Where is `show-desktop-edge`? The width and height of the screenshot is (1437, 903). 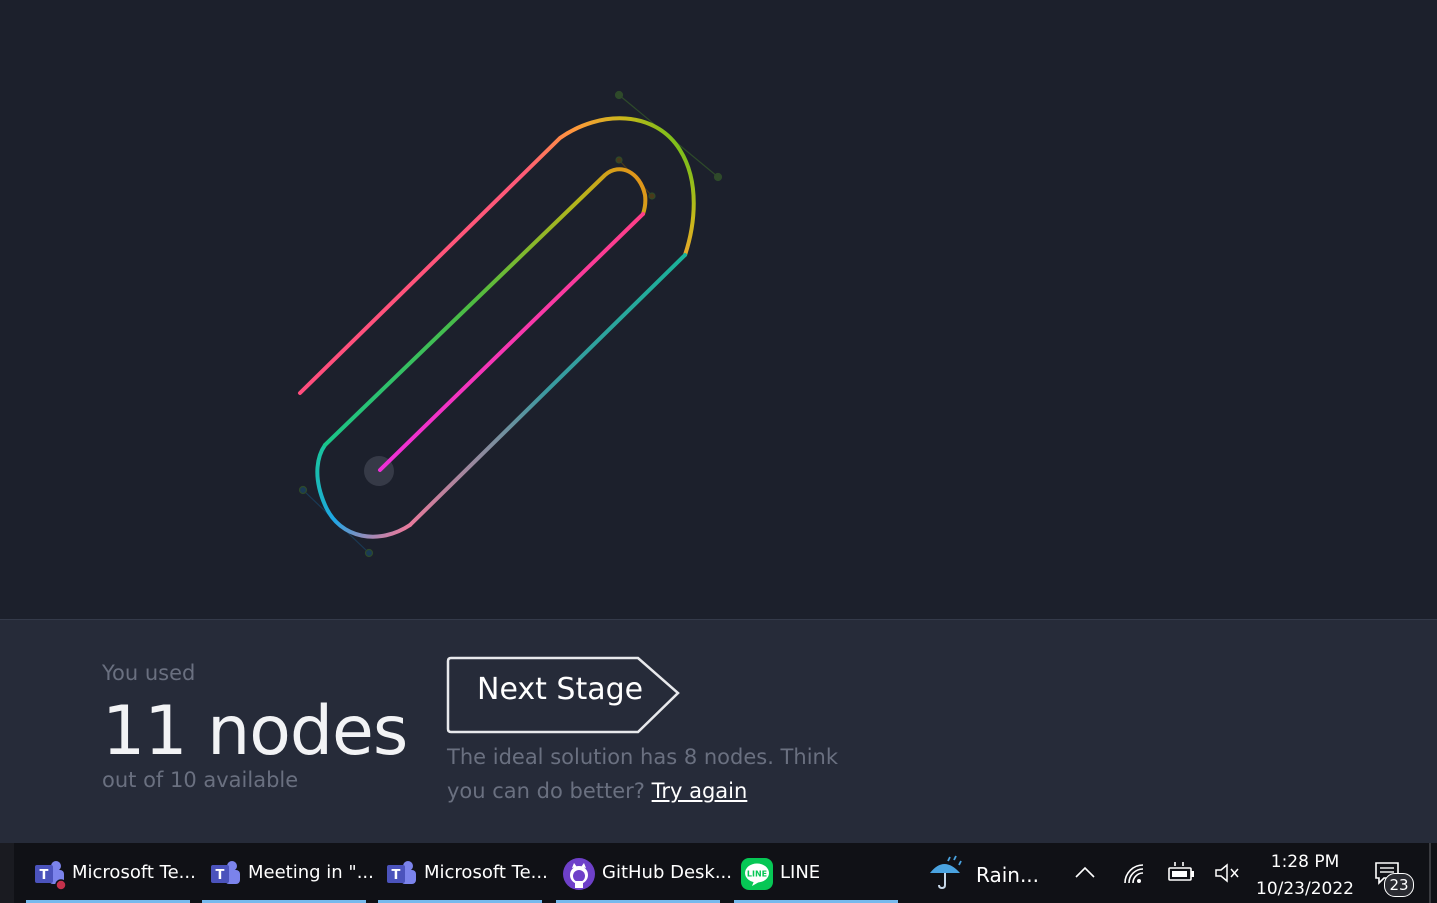 show-desktop-edge is located at coordinates (7, 873).